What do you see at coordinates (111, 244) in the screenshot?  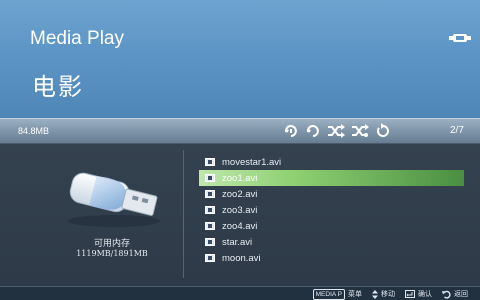 I see `available-memory-label: 可用内存` at bounding box center [111, 244].